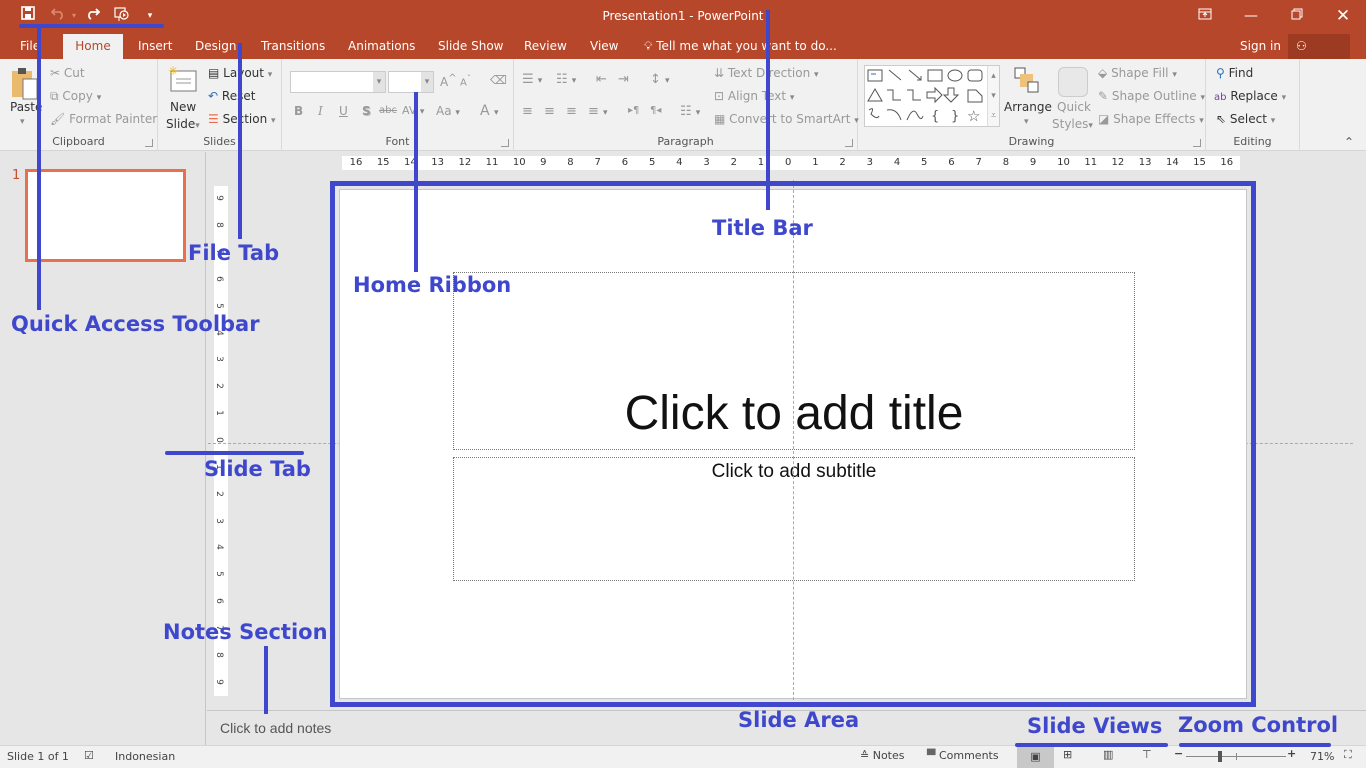  Describe the element at coordinates (231, 96) in the screenshot. I see `reset-button: ↶ Reset` at that location.